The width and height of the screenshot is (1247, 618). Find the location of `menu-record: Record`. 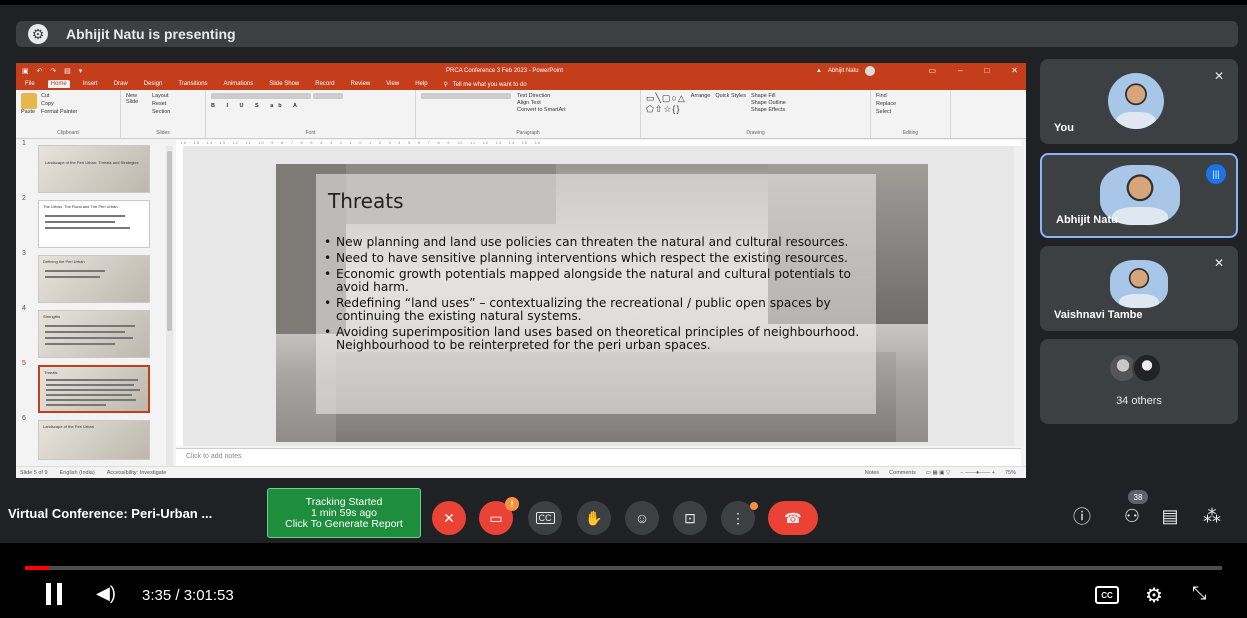

menu-record: Record is located at coordinates (324, 84).